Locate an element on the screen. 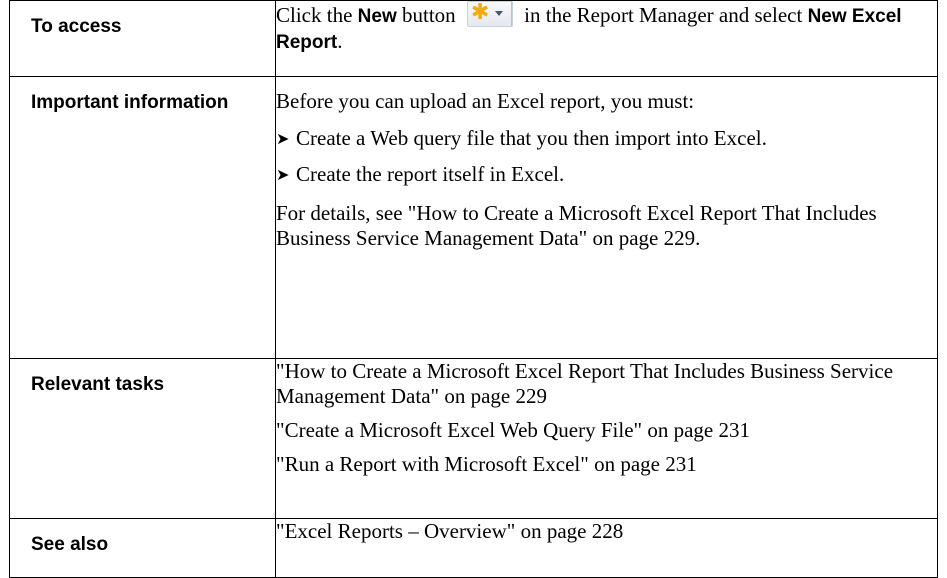 This screenshot has height=578, width=947. bullet-text: Create the report itself in Excel. is located at coordinates (430, 174).